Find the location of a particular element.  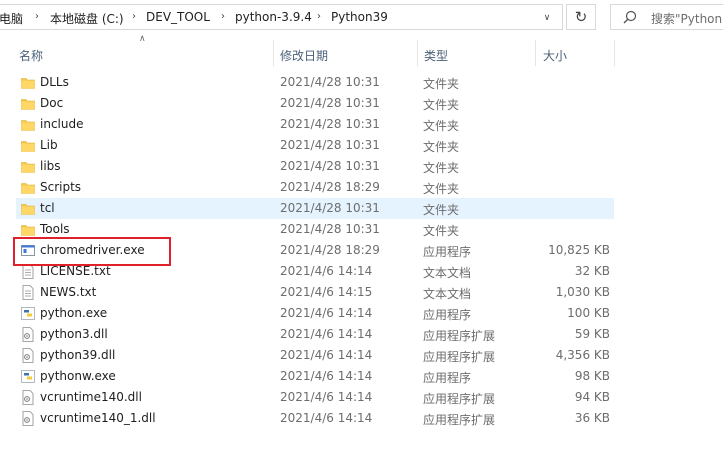

file-size: 36 KB is located at coordinates (592, 418).